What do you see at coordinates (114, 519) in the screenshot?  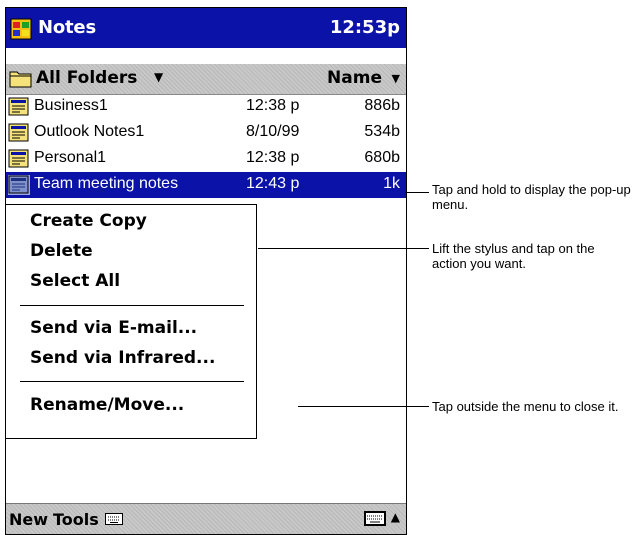 I see `keyboard-icon` at bounding box center [114, 519].